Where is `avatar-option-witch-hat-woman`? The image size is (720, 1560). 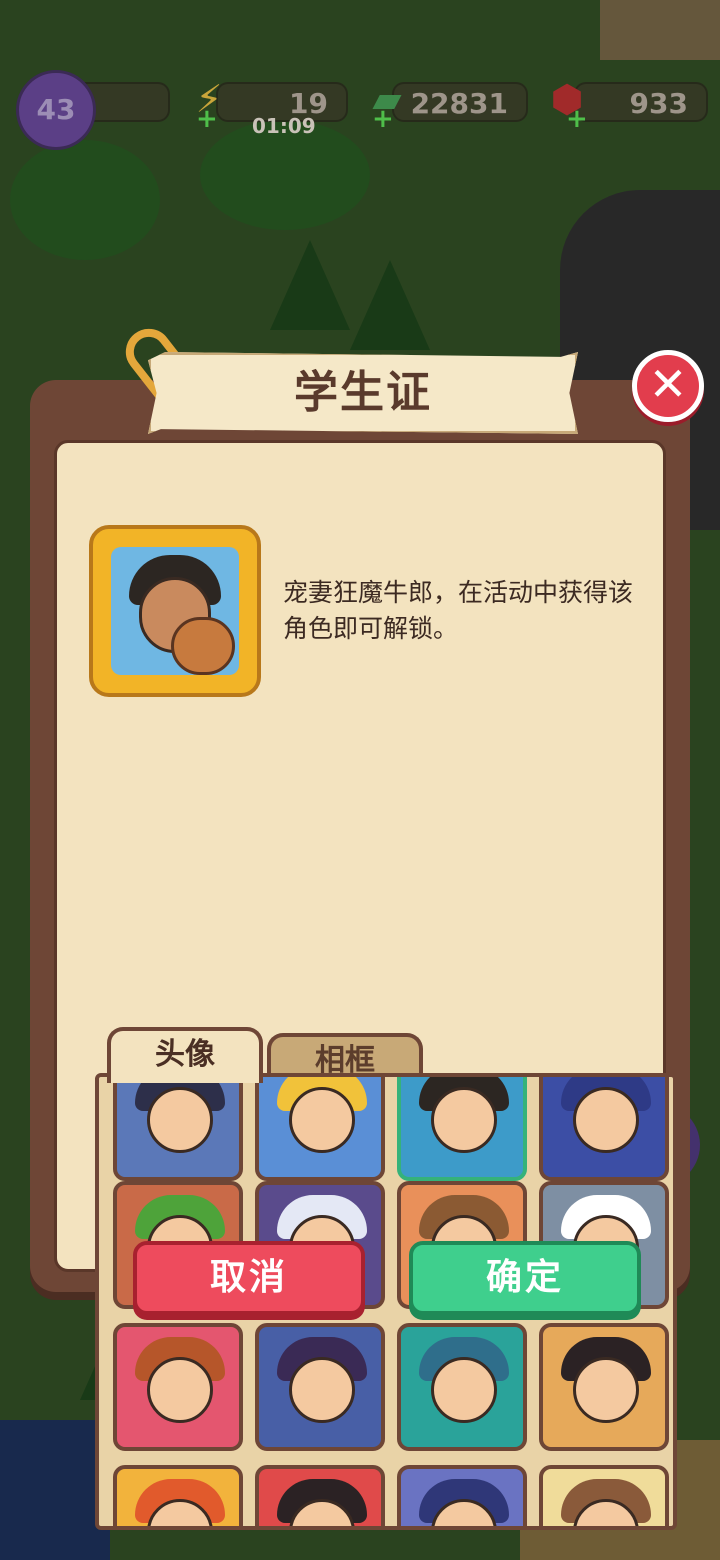
avatar-option-witch-hat-woman is located at coordinates (320, 1387).